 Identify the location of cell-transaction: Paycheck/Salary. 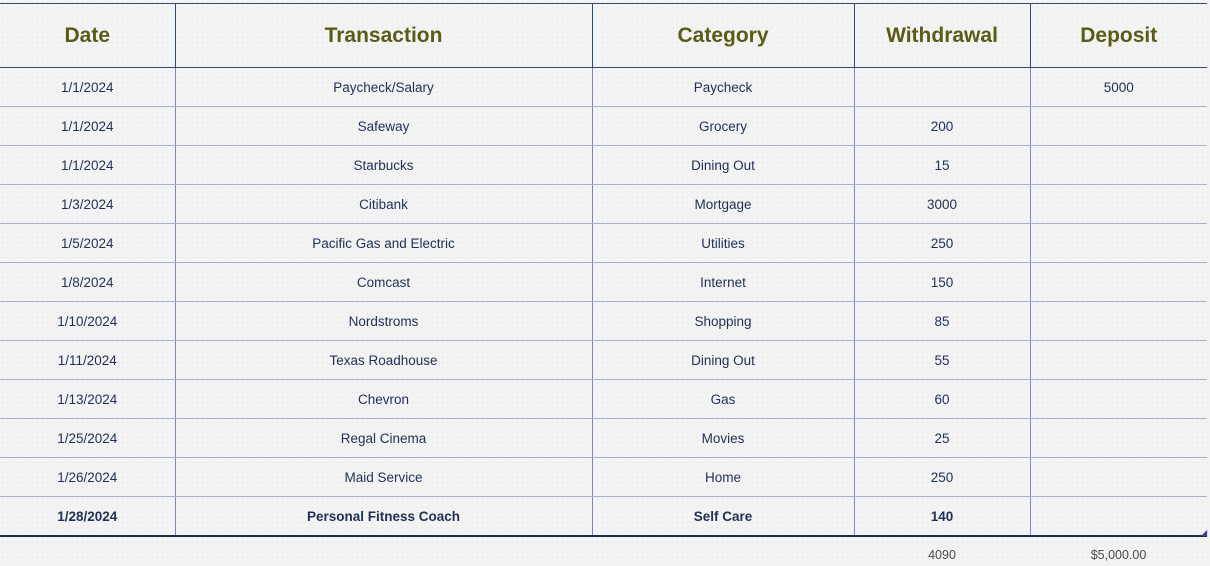
(383, 87).